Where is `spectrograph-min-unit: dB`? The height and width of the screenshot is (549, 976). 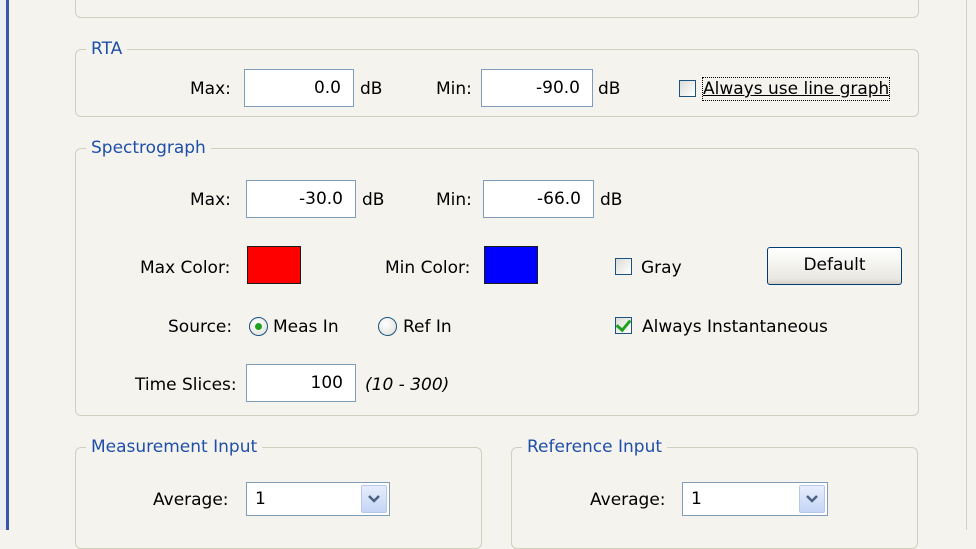 spectrograph-min-unit: dB is located at coordinates (611, 200).